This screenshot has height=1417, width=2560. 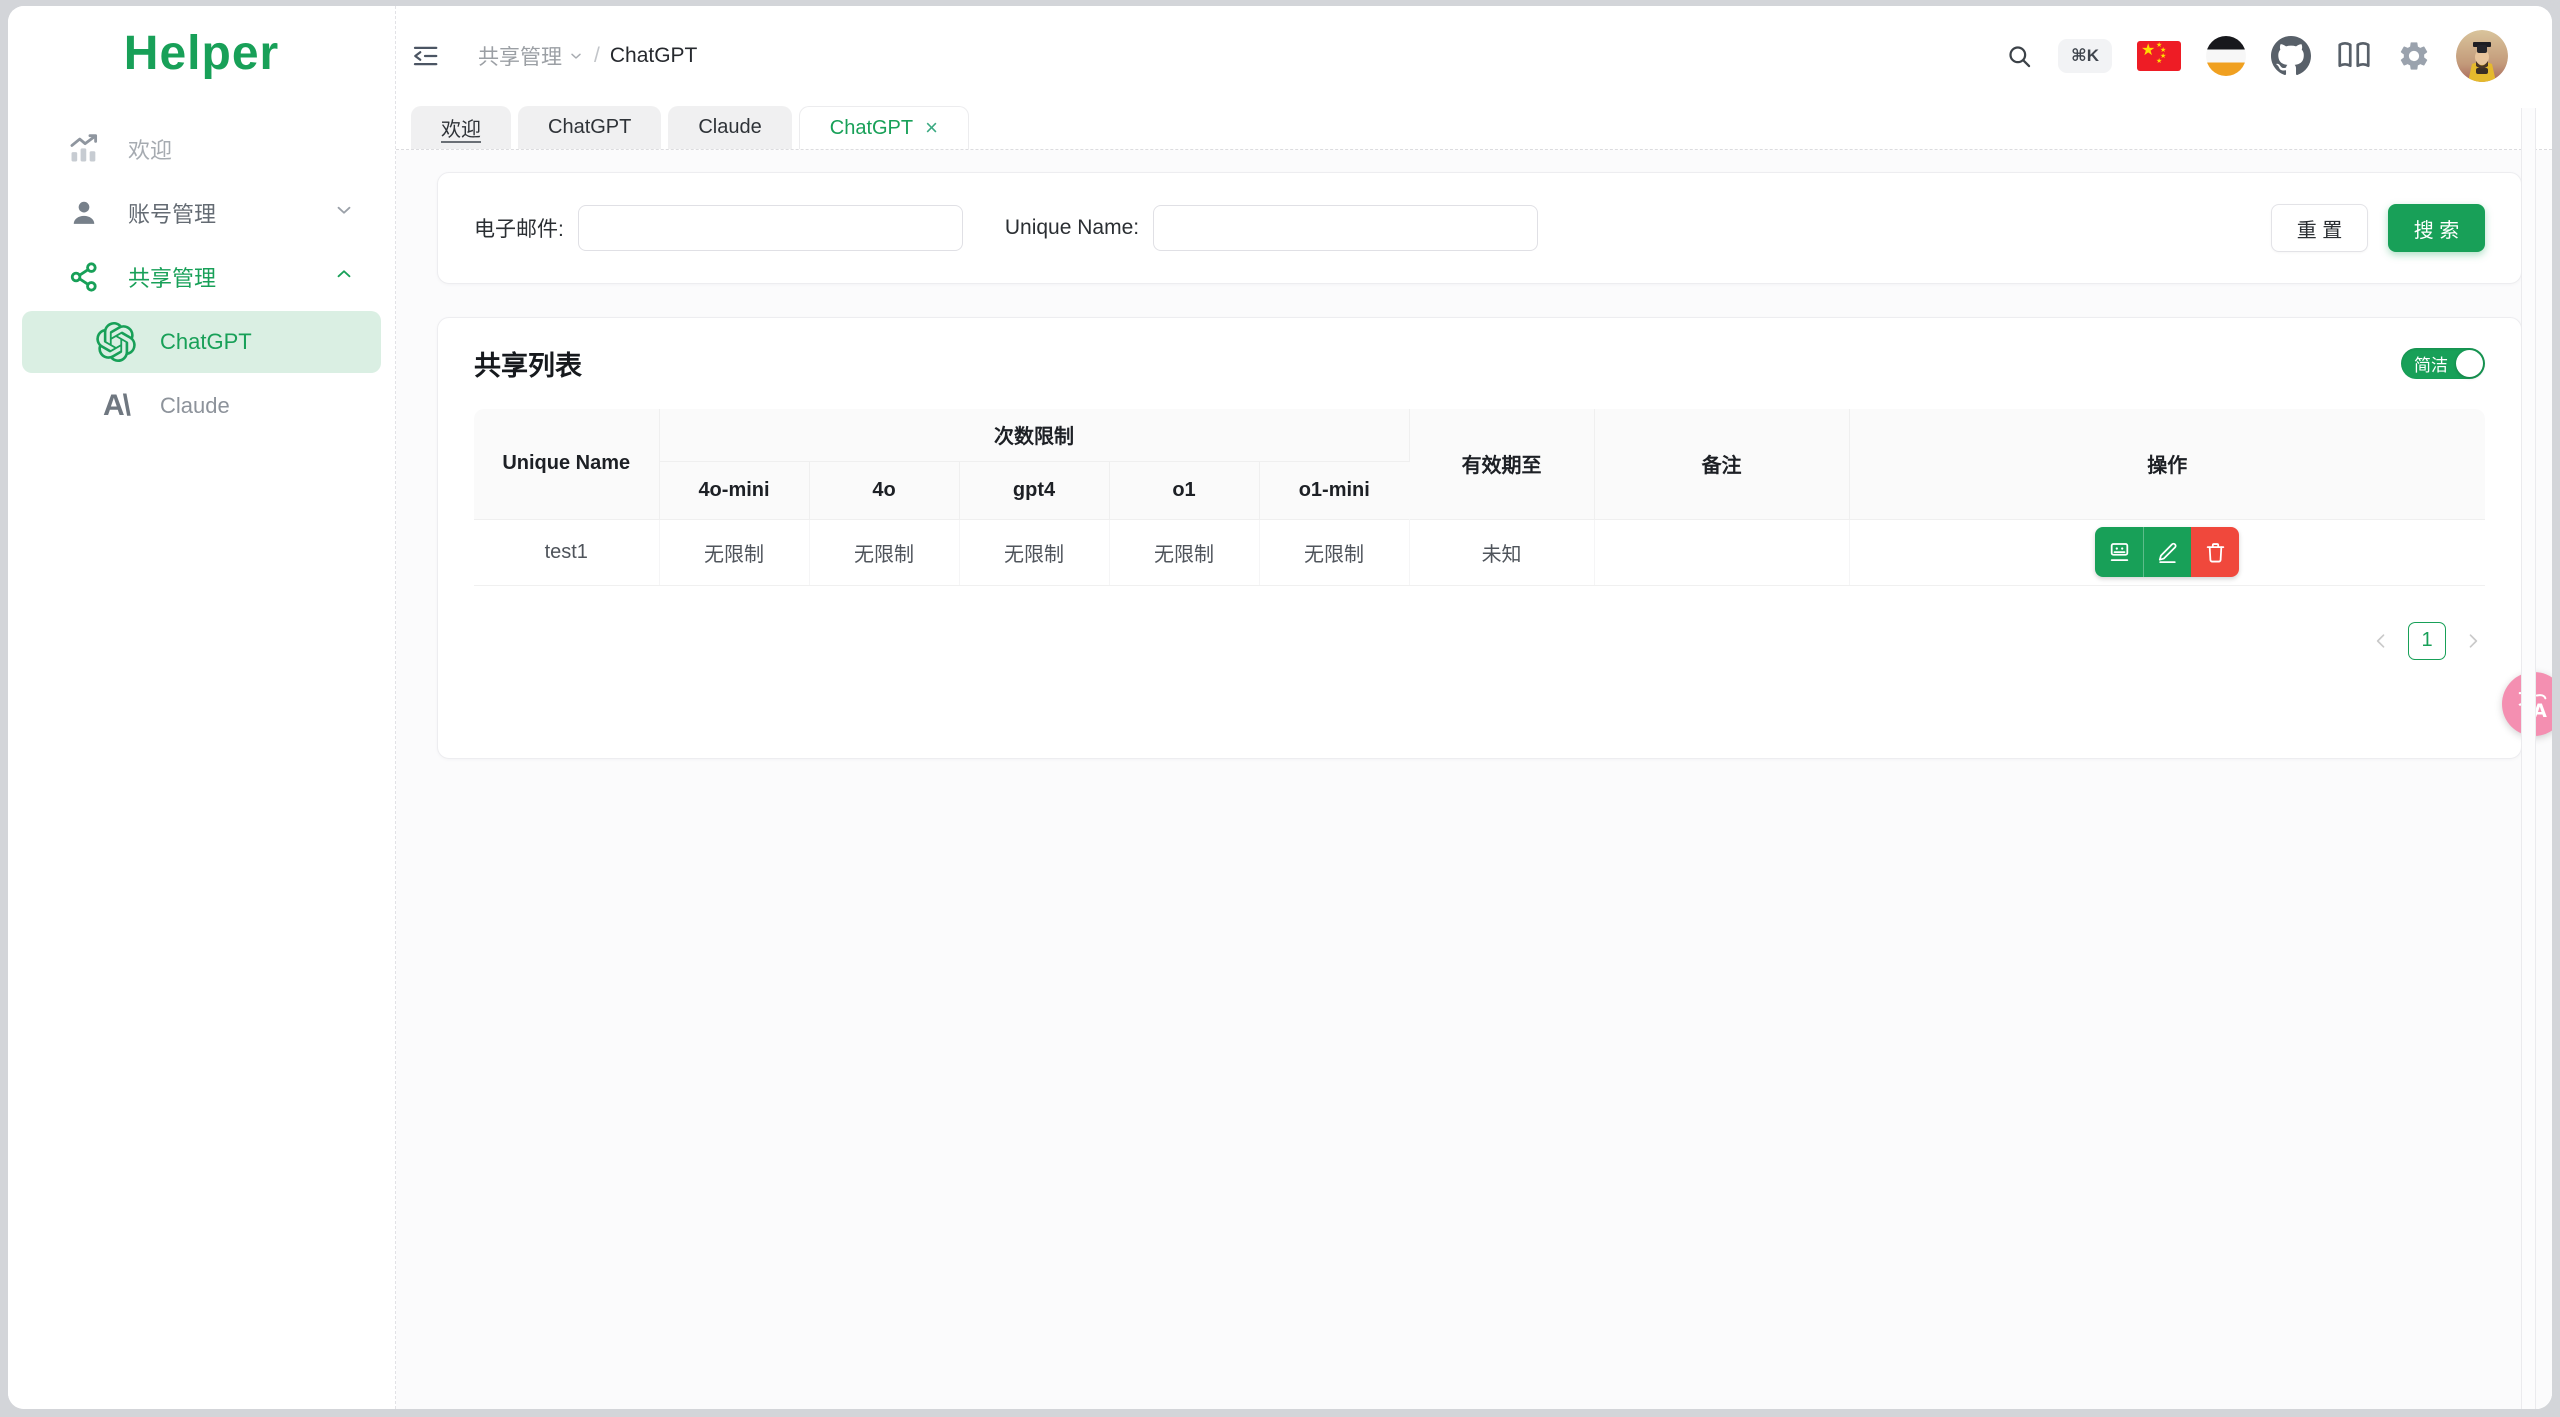 I want to click on sidebar-item-share-management: 共享管理, so click(x=201, y=277).